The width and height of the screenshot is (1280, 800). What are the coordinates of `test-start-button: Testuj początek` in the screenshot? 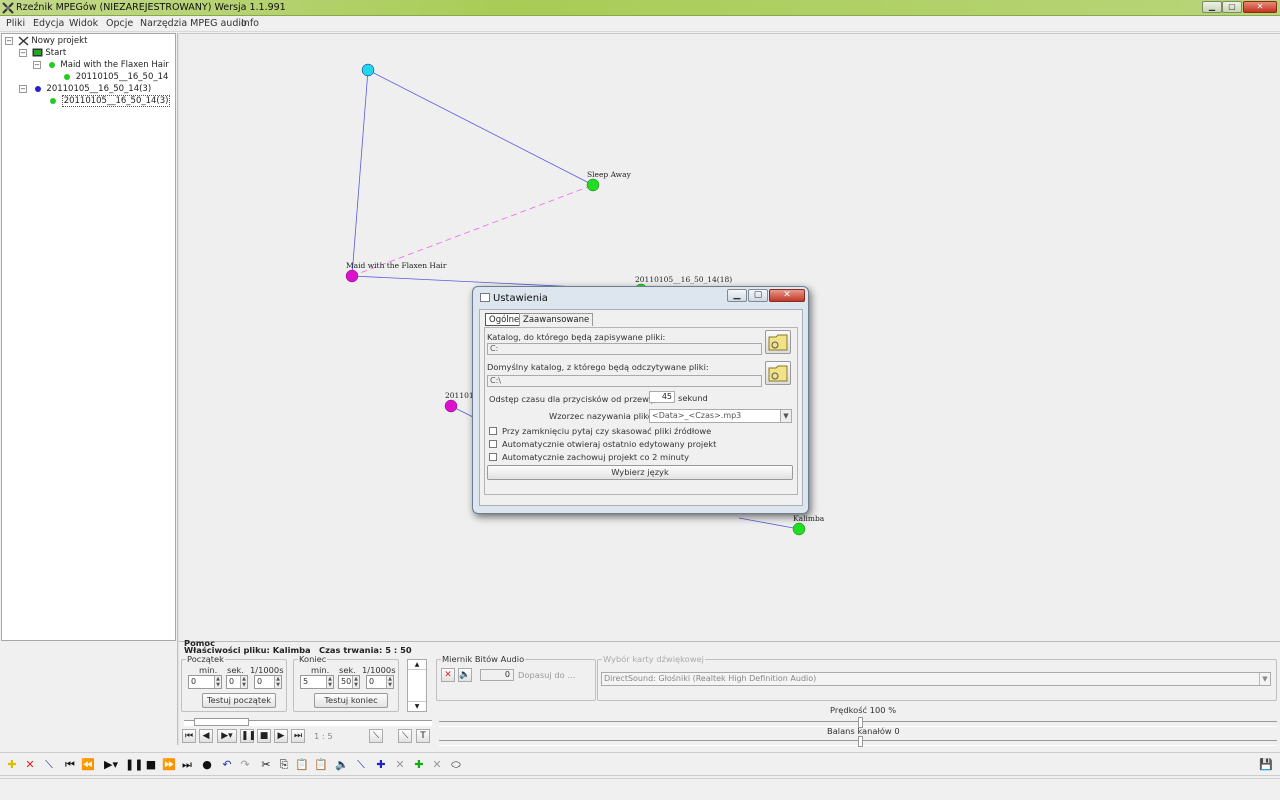 It's located at (239, 700).